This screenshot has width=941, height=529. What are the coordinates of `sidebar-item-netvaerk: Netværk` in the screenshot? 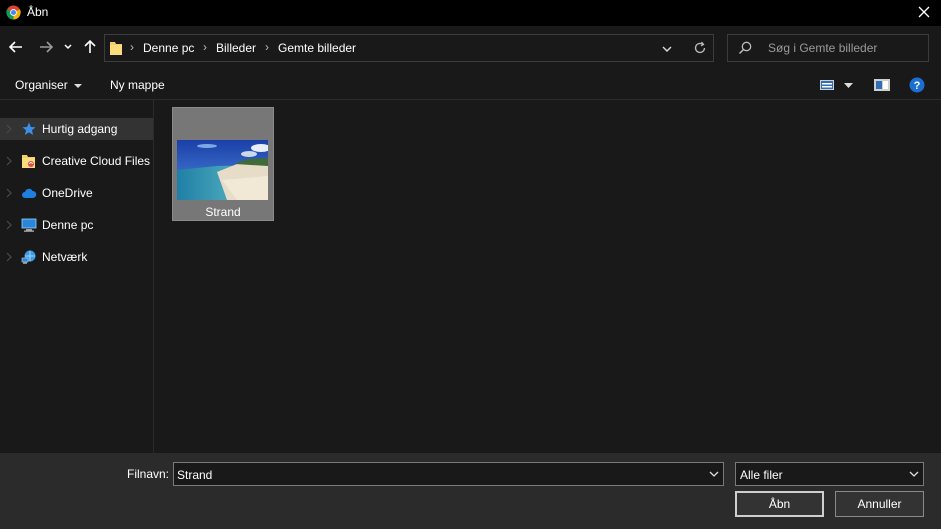 It's located at (76, 257).